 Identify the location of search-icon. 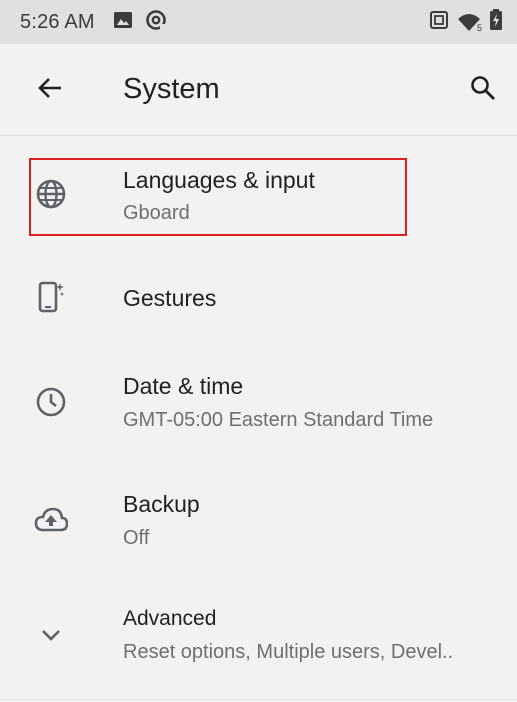
(483, 90).